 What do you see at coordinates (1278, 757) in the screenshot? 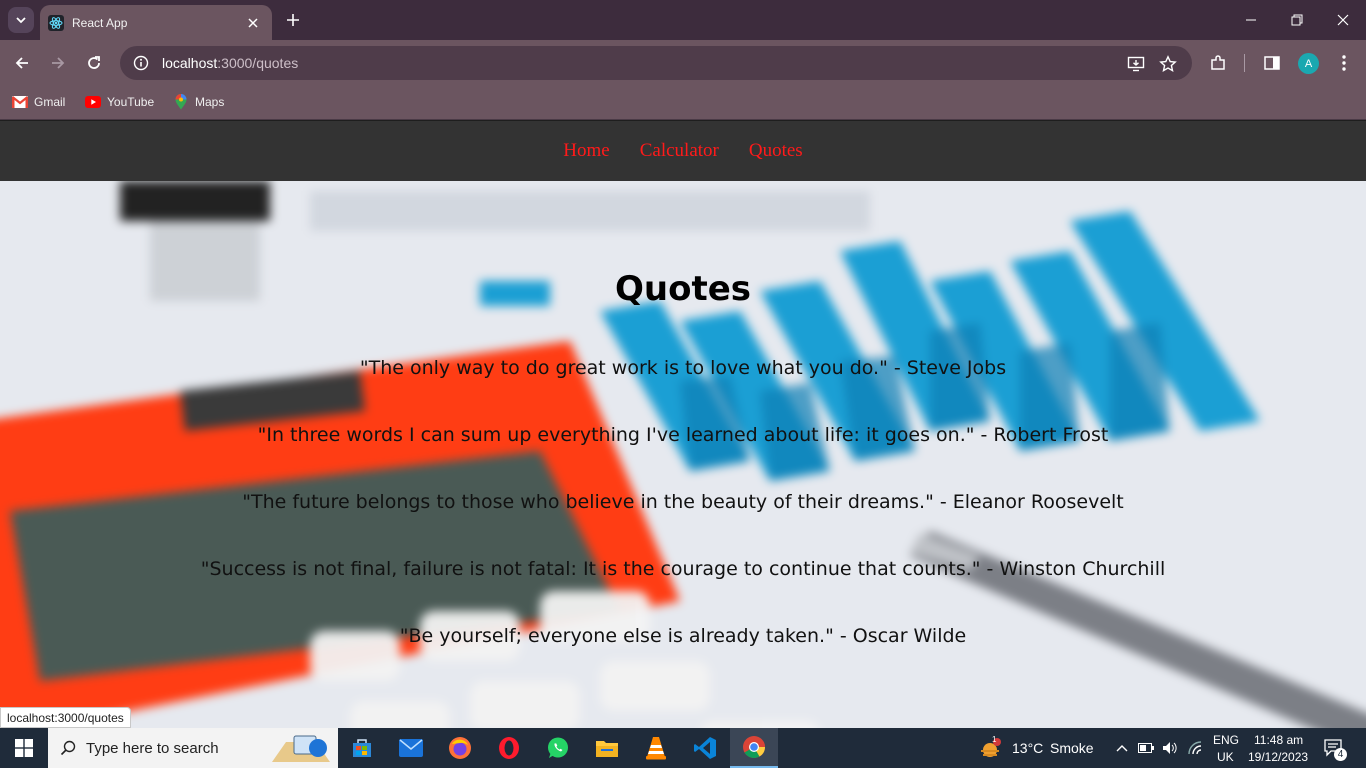
I see `clock-date: 19/12/2023` at bounding box center [1278, 757].